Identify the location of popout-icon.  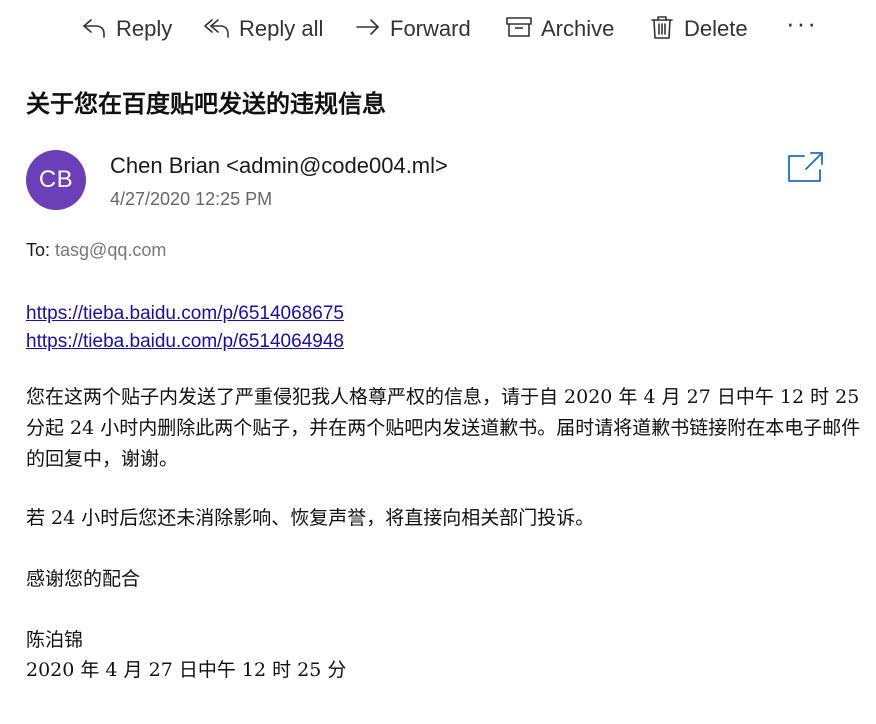
(806, 171).